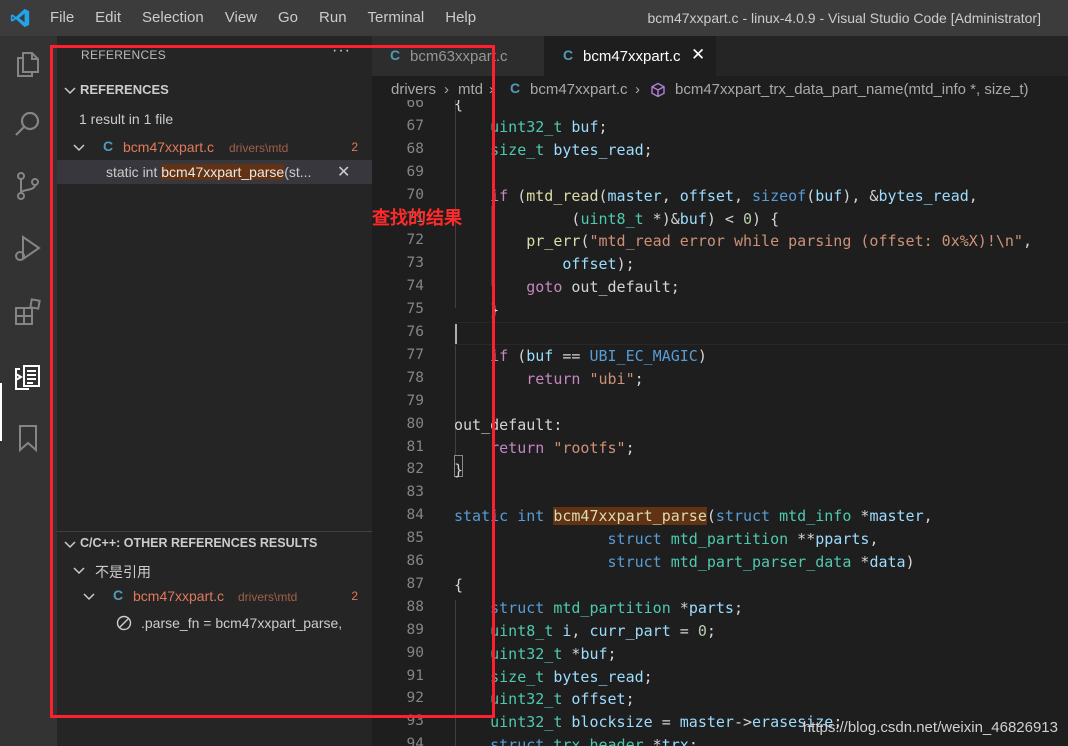 This screenshot has width=1068, height=746. I want to click on code-line: uint32_t offset;, so click(544, 699).